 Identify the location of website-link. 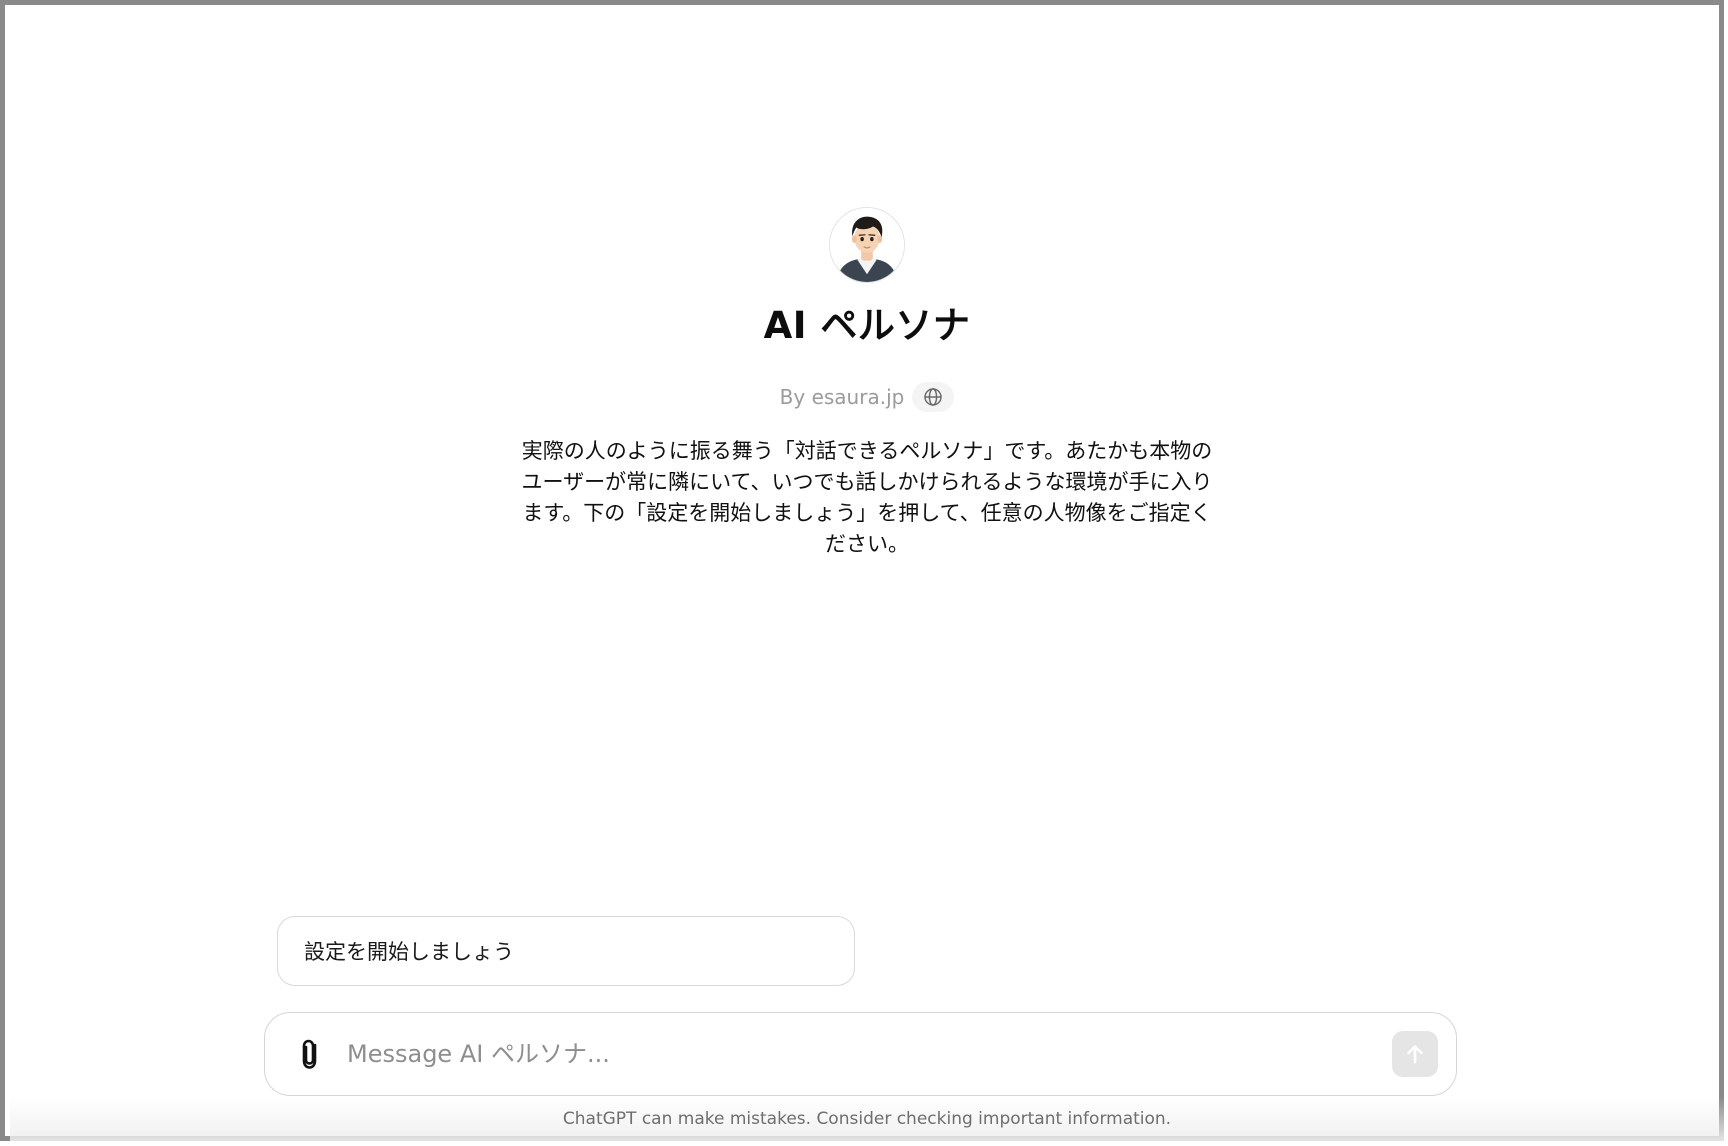
(933, 397).